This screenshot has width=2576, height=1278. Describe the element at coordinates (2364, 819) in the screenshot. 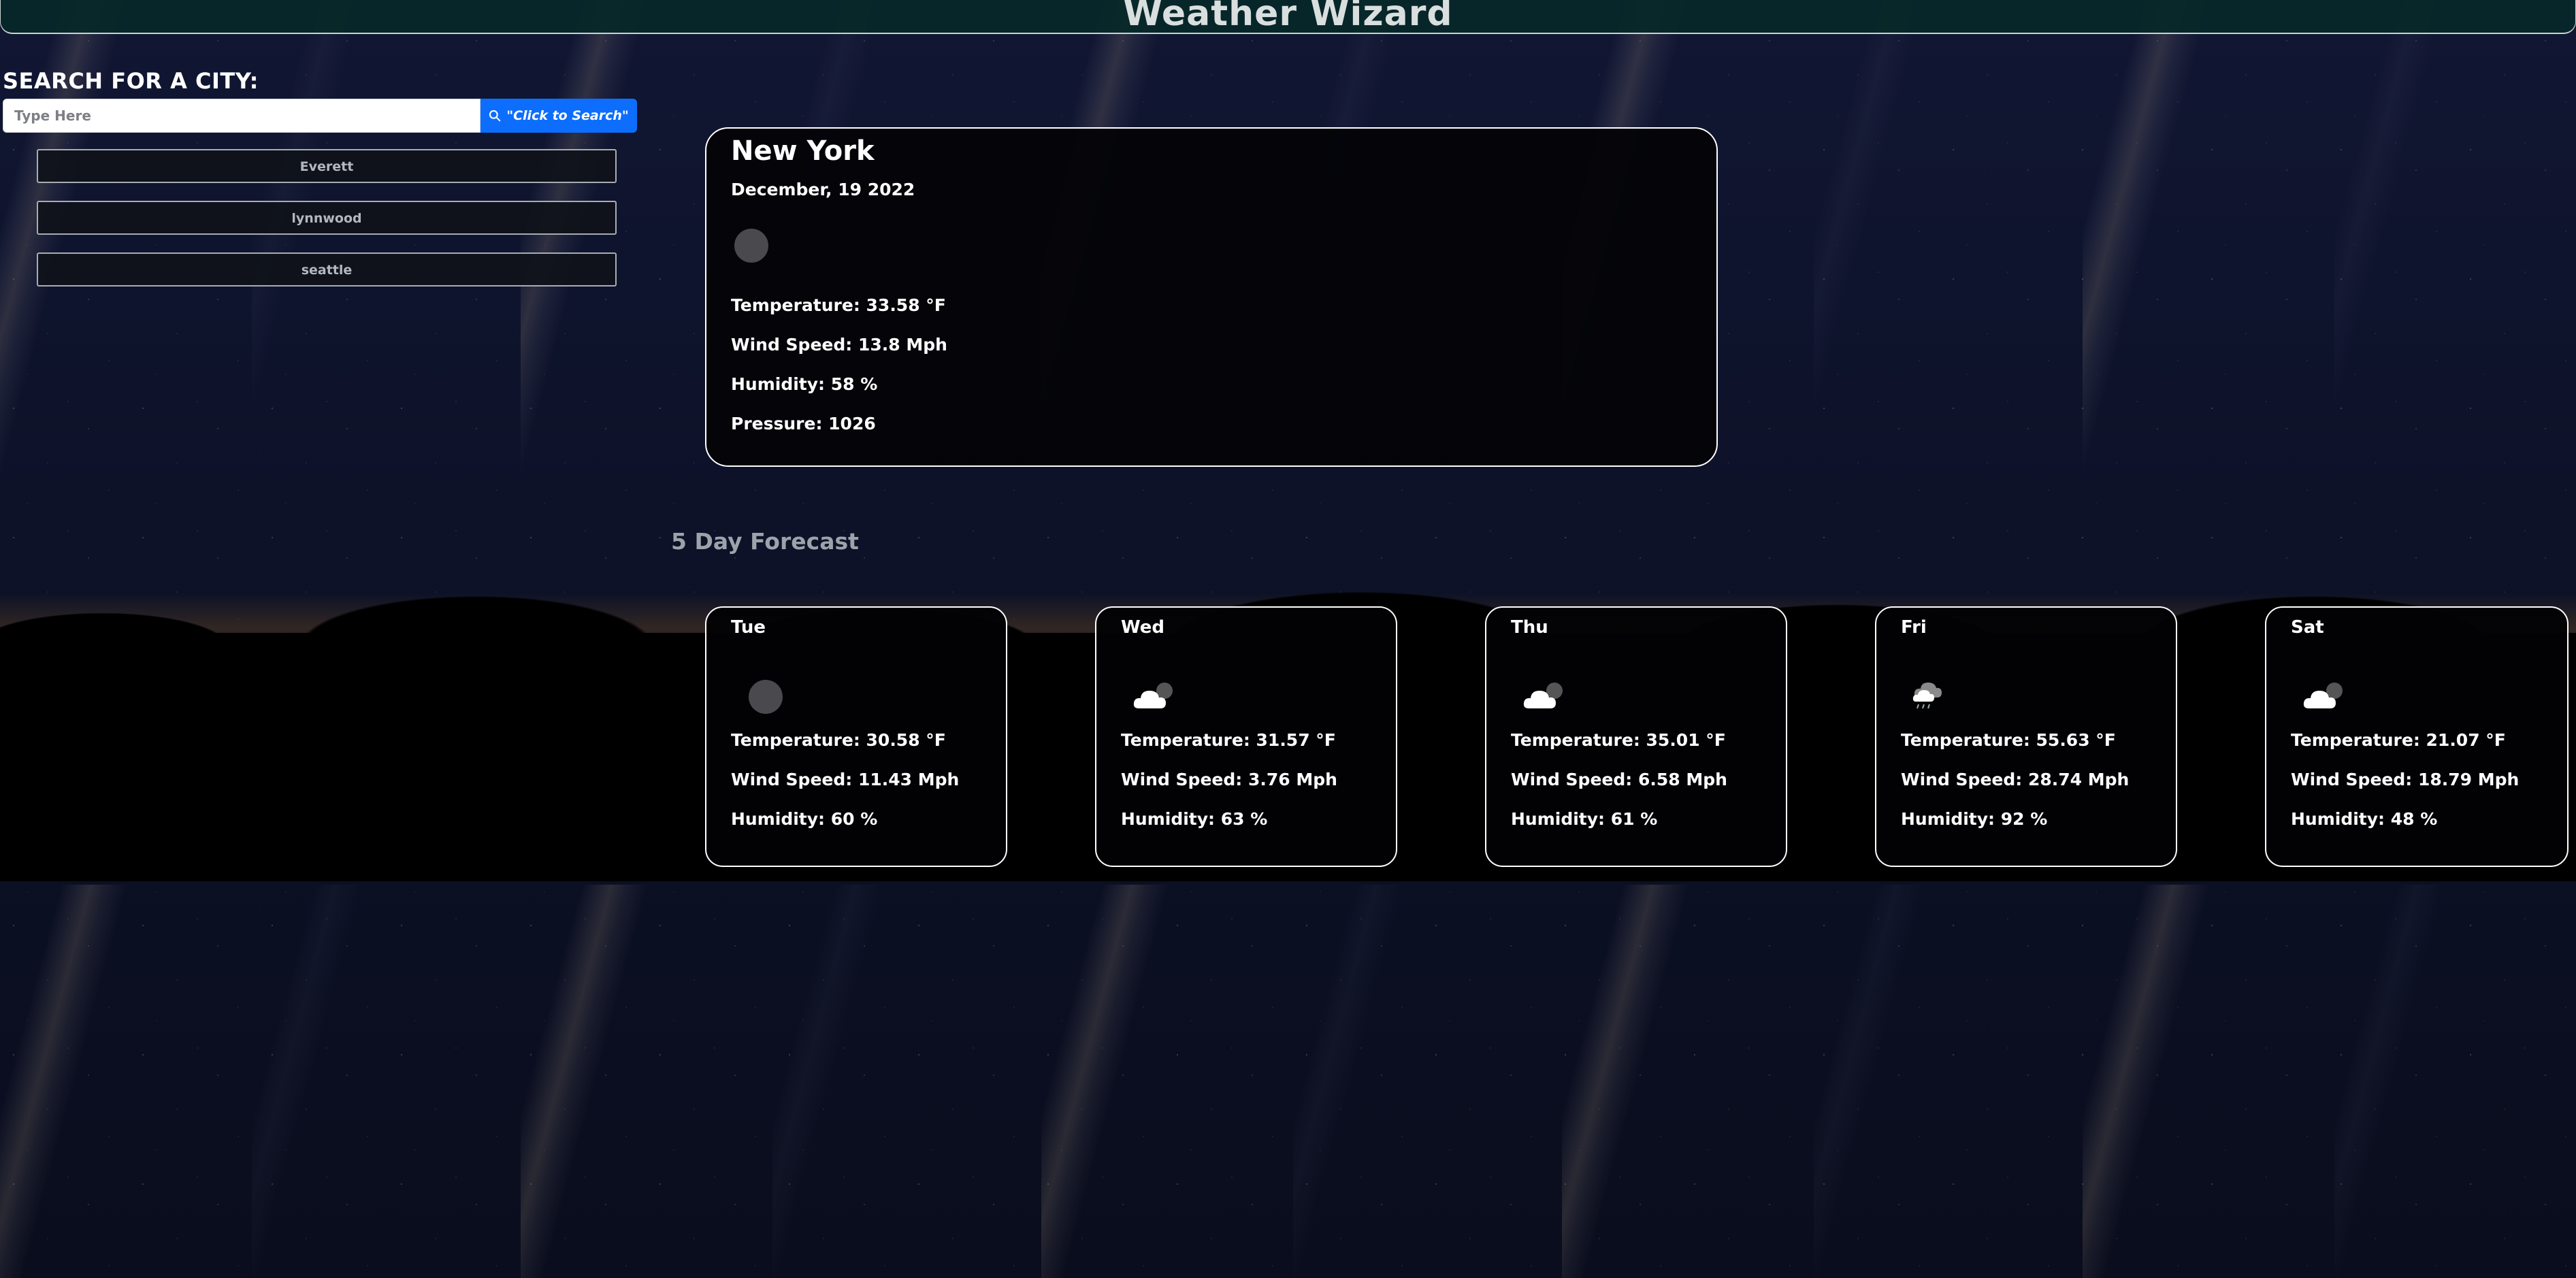

I see `forecast-humidity: Humidity: 48 %` at that location.